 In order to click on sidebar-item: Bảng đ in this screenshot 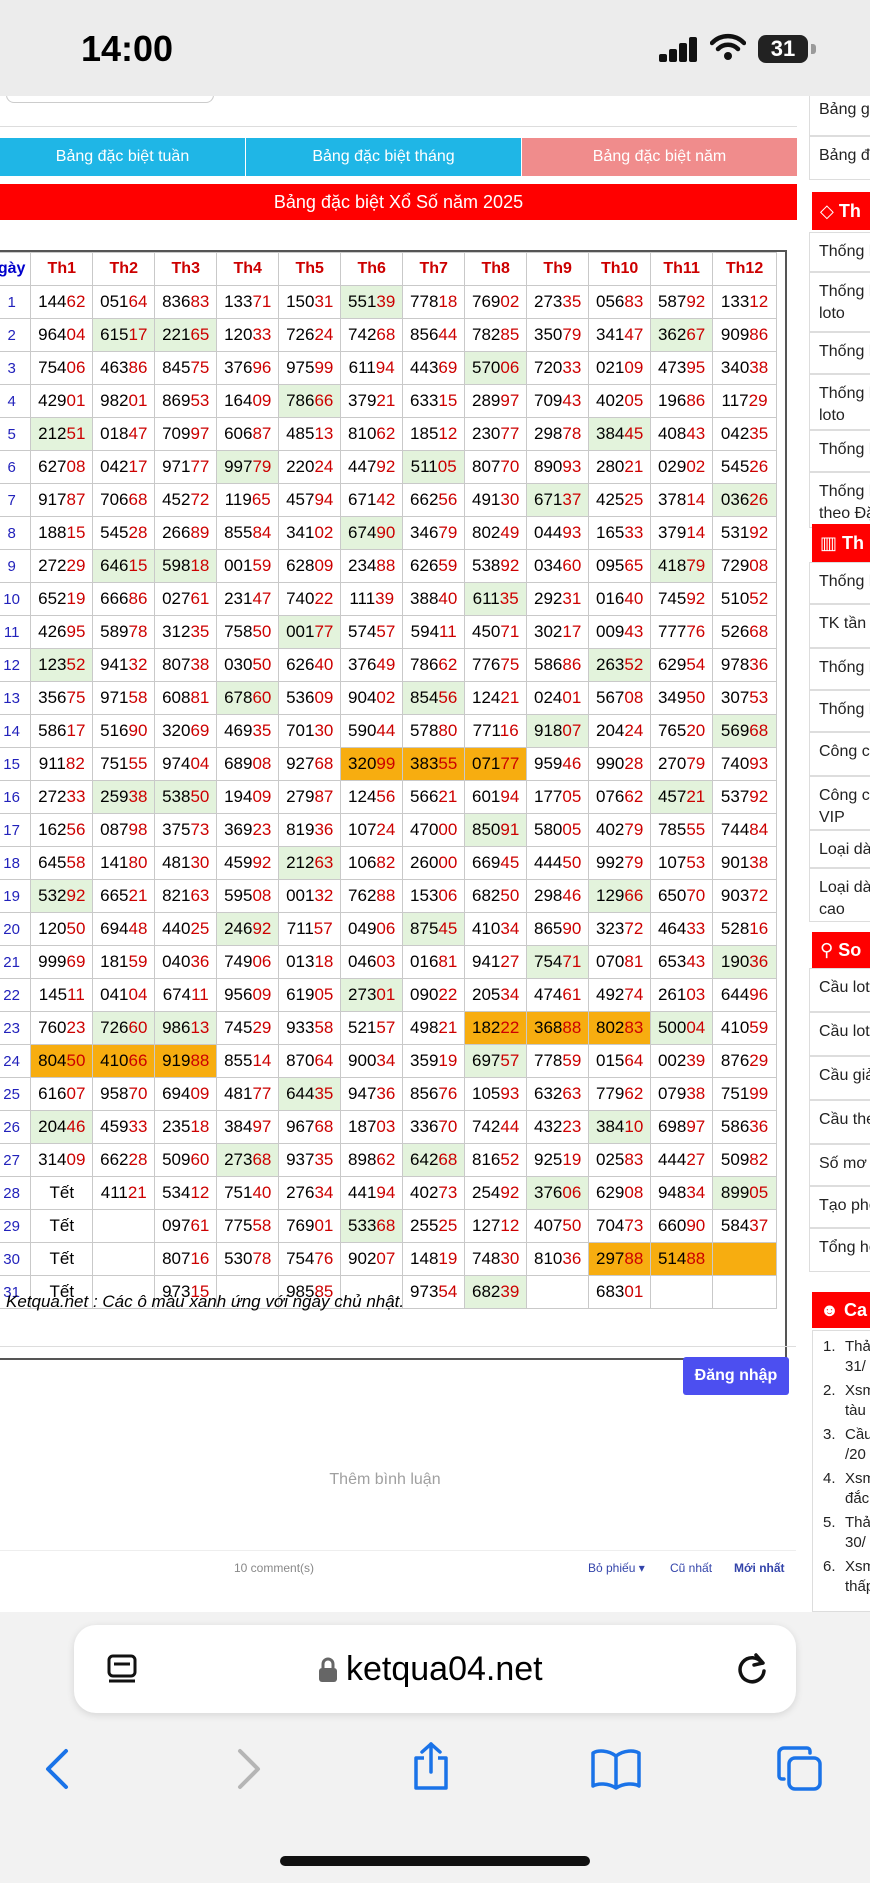, I will do `click(839, 158)`.